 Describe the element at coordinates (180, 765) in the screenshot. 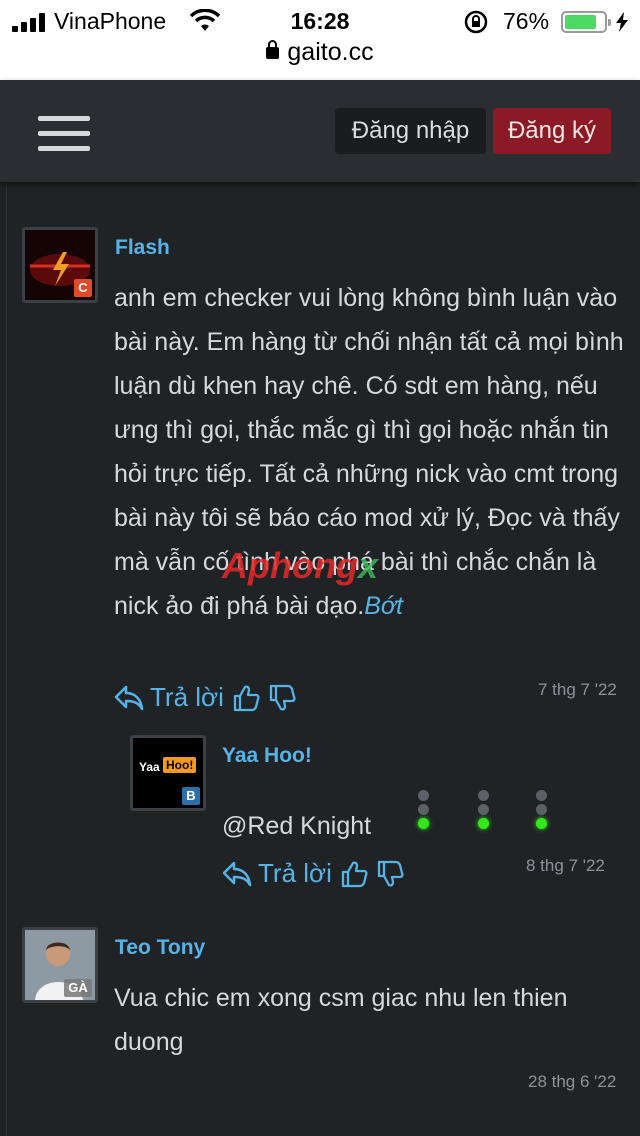

I see `avatar-logo-highlight: Hoo!` at that location.